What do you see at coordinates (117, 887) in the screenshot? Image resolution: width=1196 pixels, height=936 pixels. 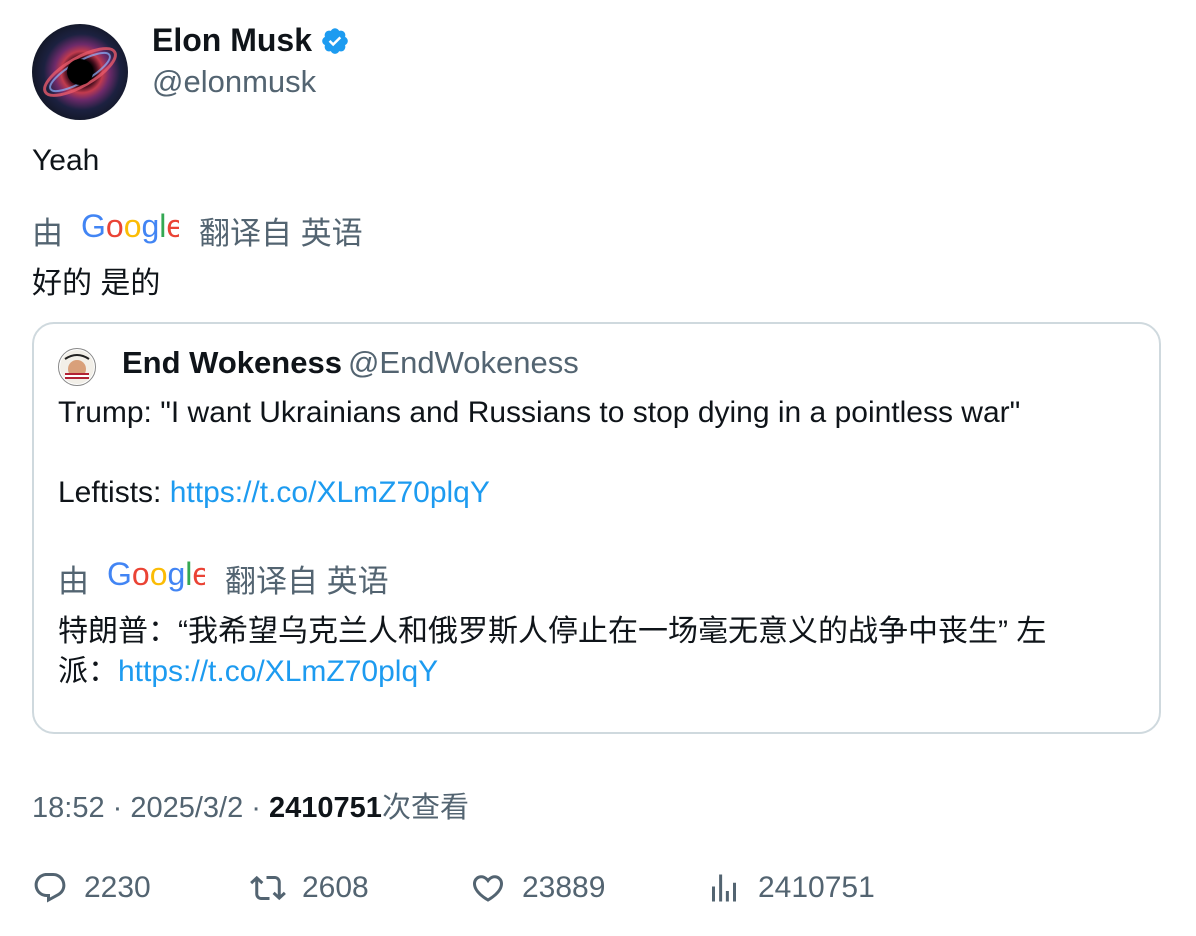 I see `reply-count: 2230` at bounding box center [117, 887].